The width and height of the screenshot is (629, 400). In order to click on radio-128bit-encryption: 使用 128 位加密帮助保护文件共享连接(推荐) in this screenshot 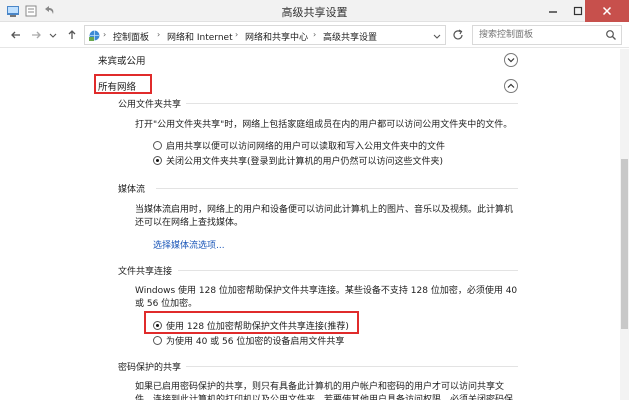, I will do `click(251, 325)`.